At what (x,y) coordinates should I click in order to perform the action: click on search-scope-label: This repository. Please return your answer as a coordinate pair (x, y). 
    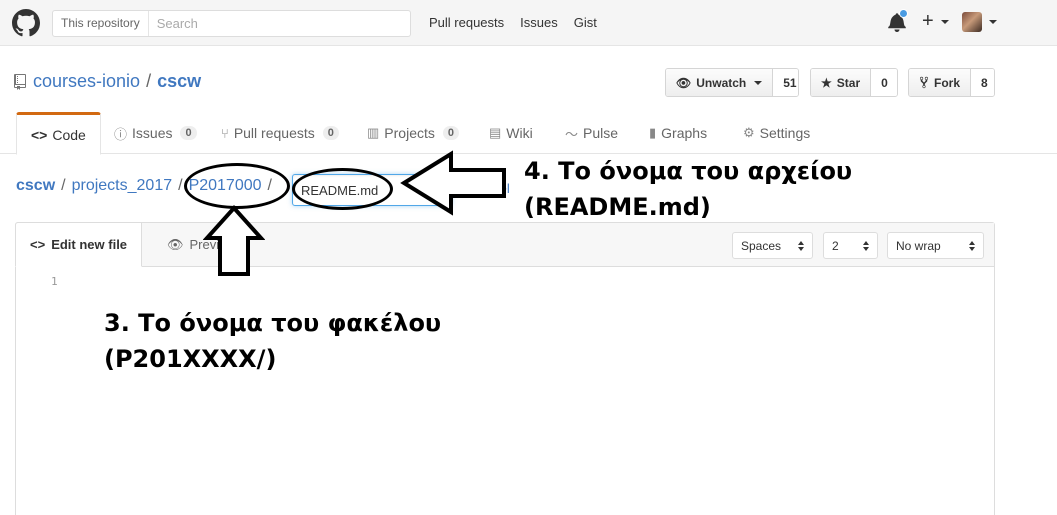
    Looking at the image, I should click on (101, 23).